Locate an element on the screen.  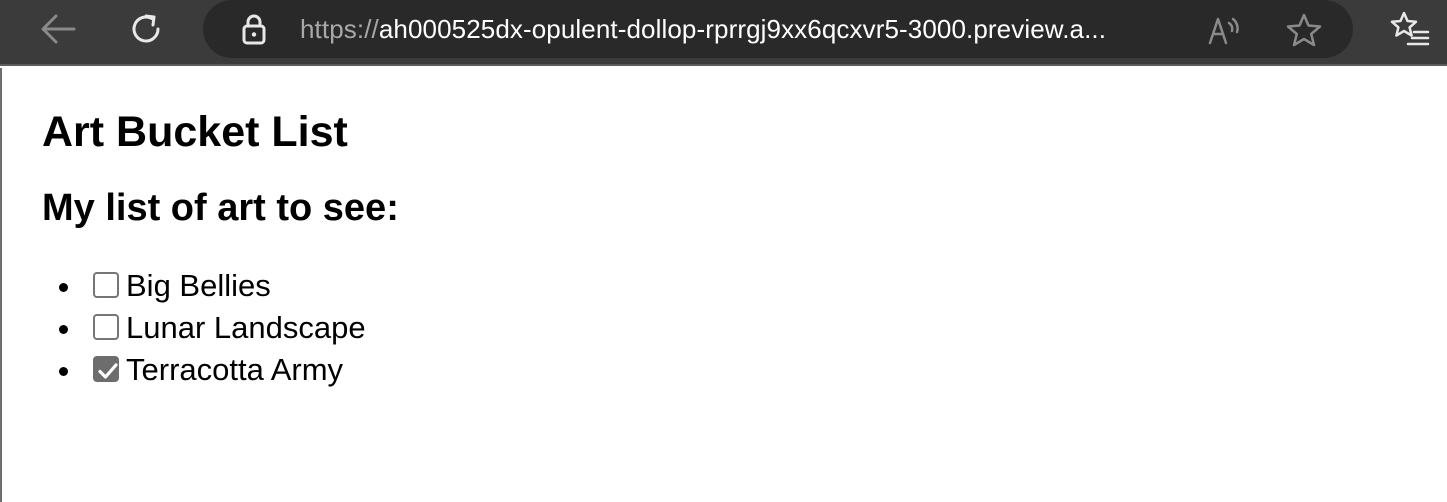
page-title: Art Bucket List is located at coordinates (195, 132).